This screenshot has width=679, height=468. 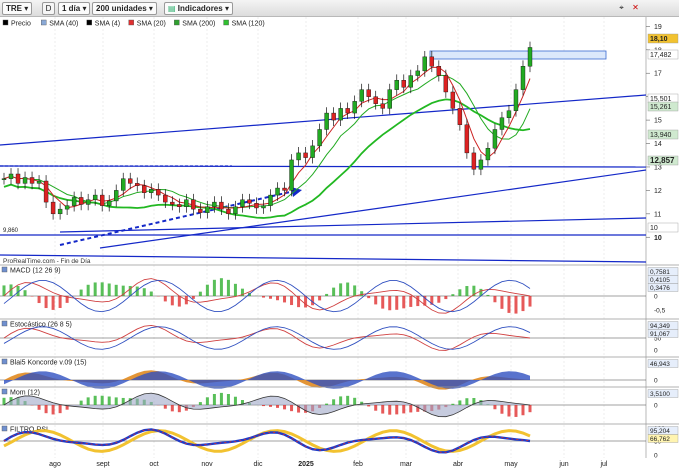 I want to click on y-tick-label: 14, so click(x=658, y=144).